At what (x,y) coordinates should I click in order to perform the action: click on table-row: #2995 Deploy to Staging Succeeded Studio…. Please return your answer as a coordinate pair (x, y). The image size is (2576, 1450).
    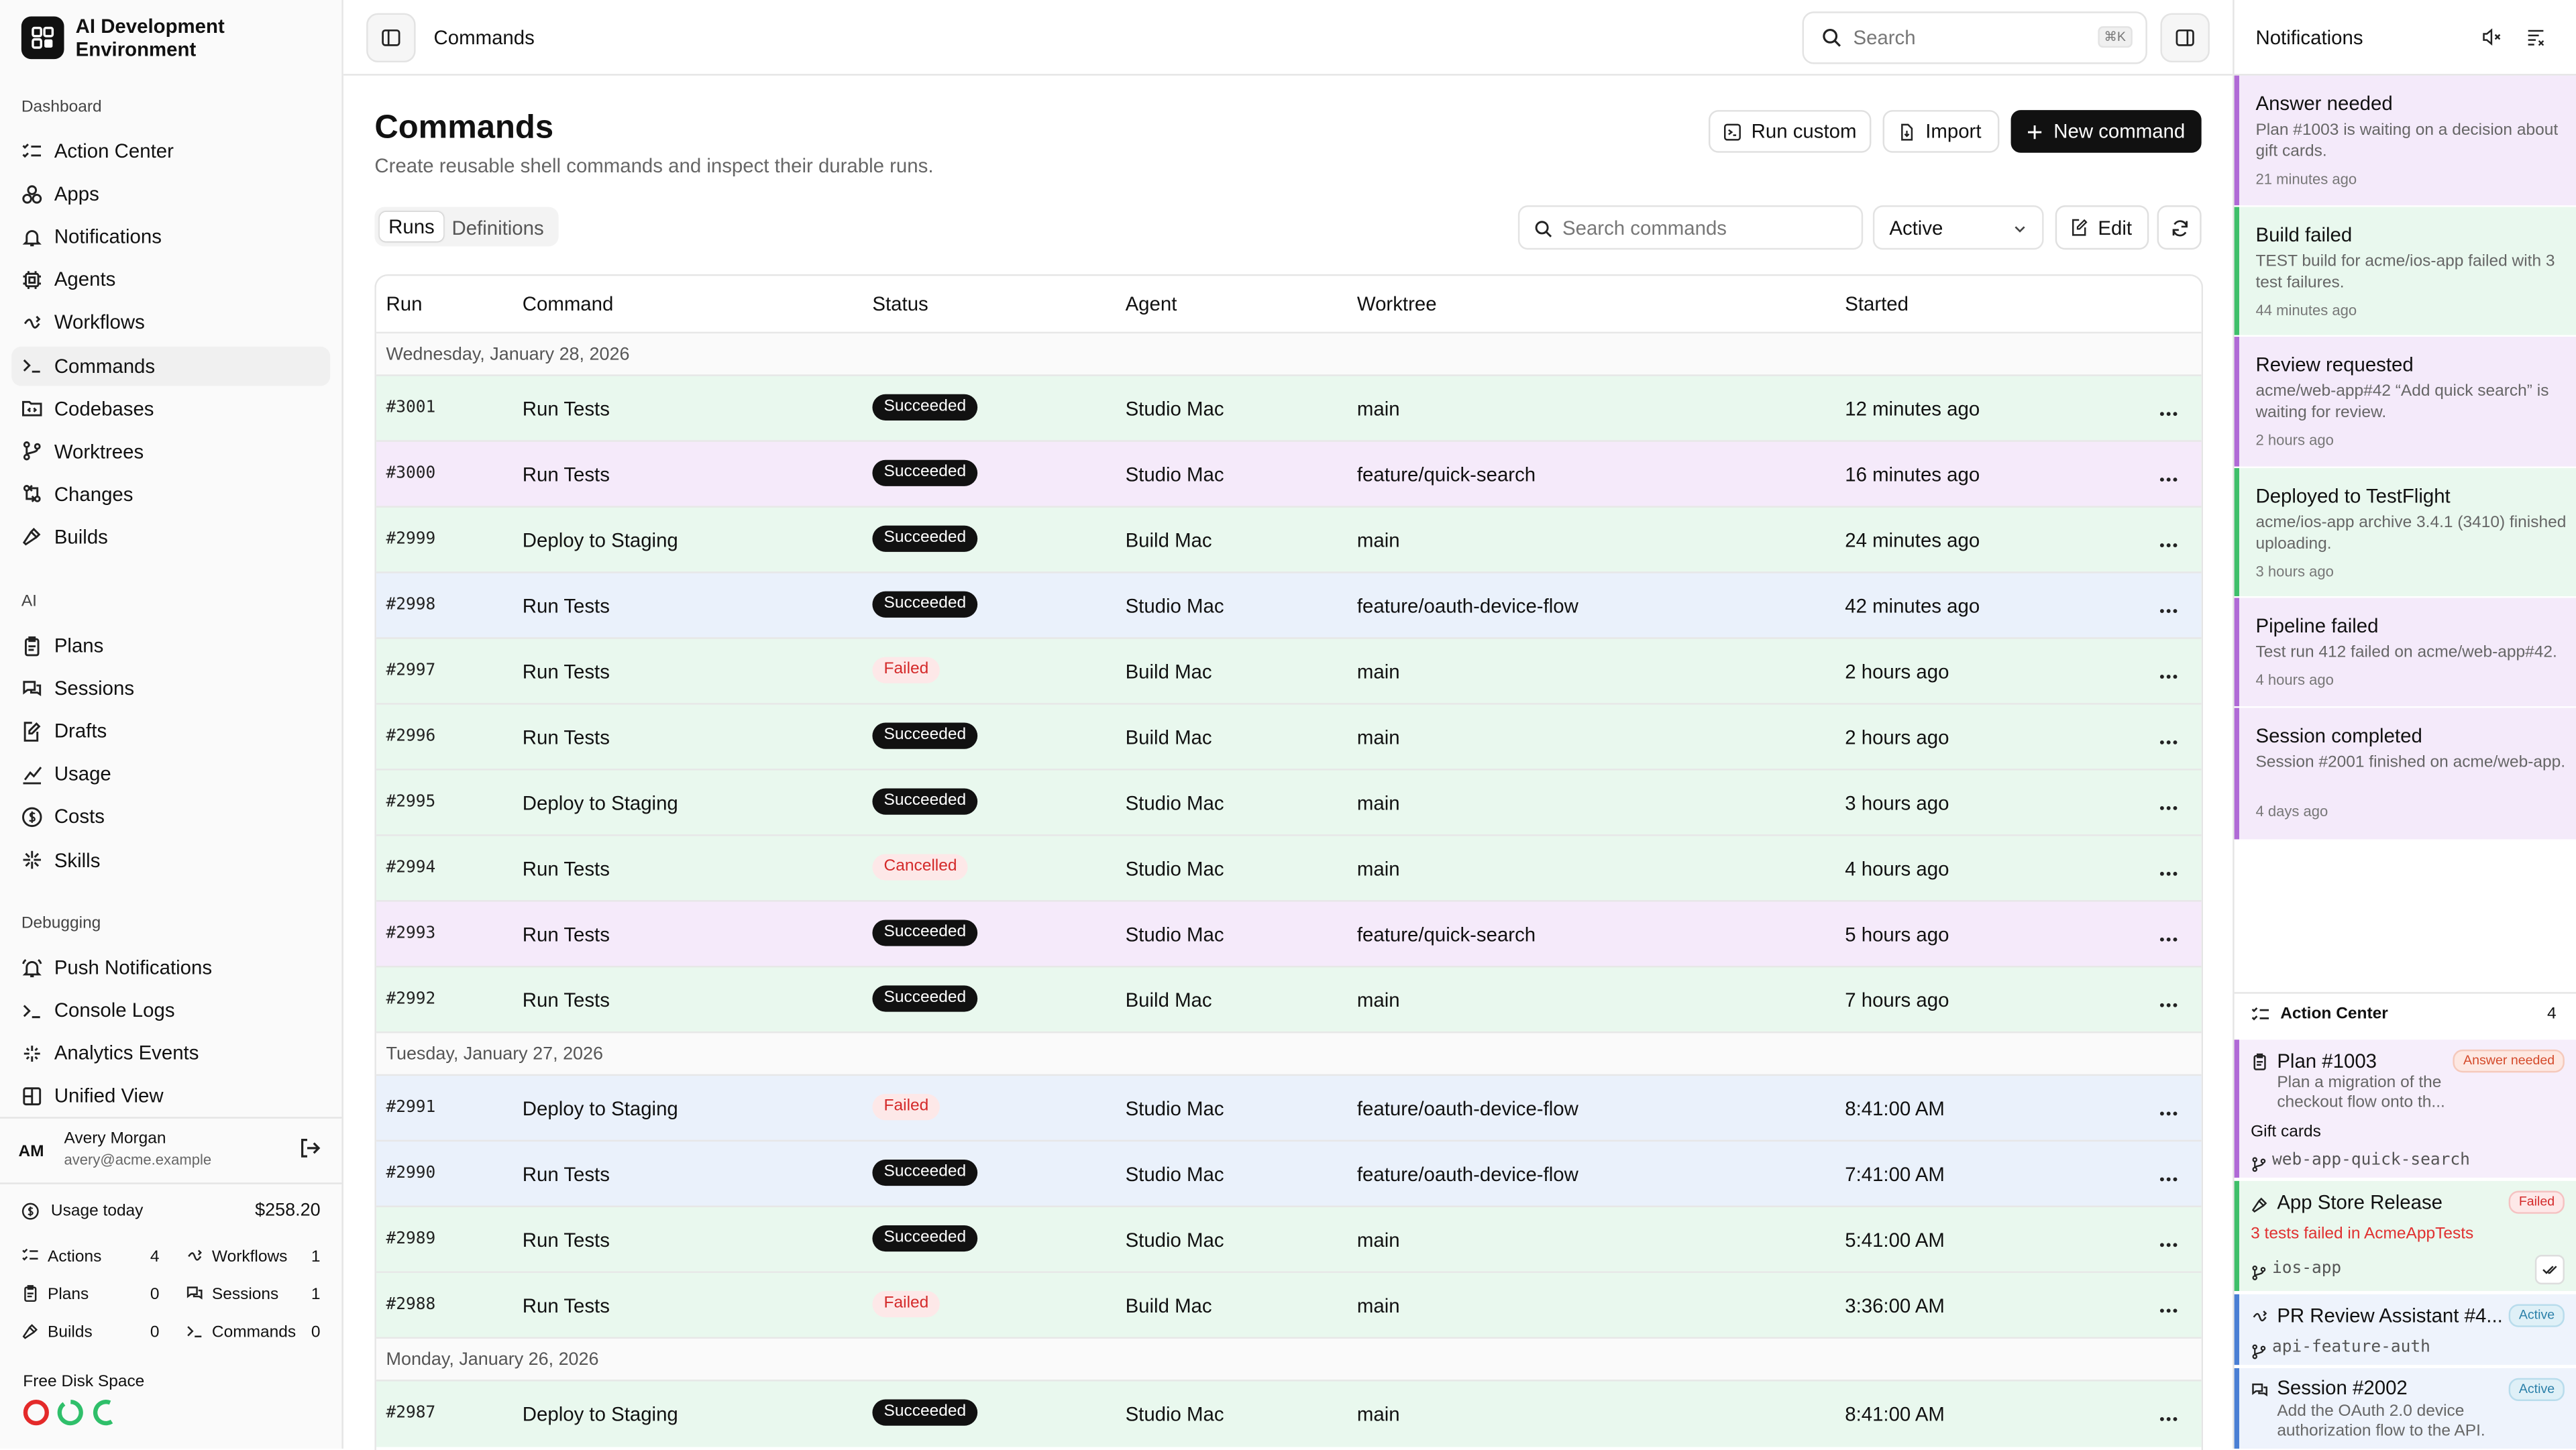
    Looking at the image, I should click on (1289, 802).